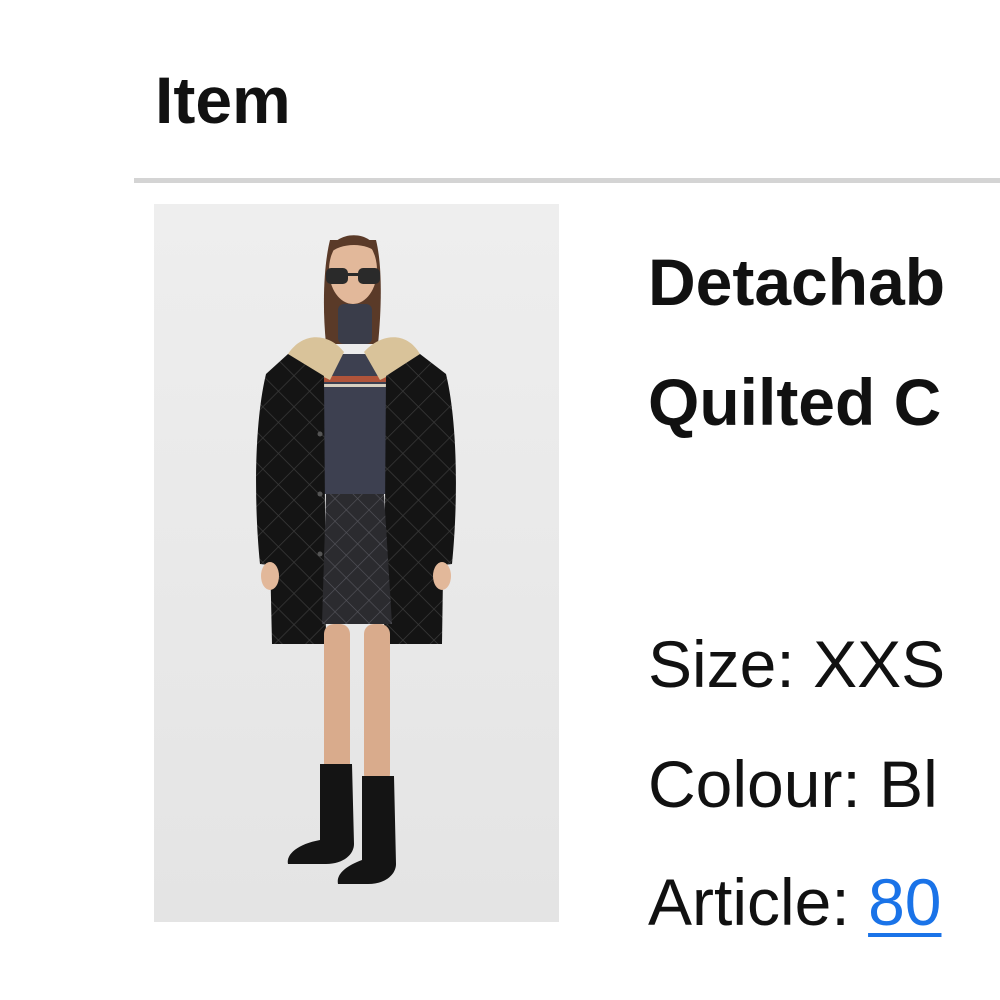 The width and height of the screenshot is (1000, 1000). Describe the element at coordinates (904, 902) in the screenshot. I see `article-number-link: 80` at that location.